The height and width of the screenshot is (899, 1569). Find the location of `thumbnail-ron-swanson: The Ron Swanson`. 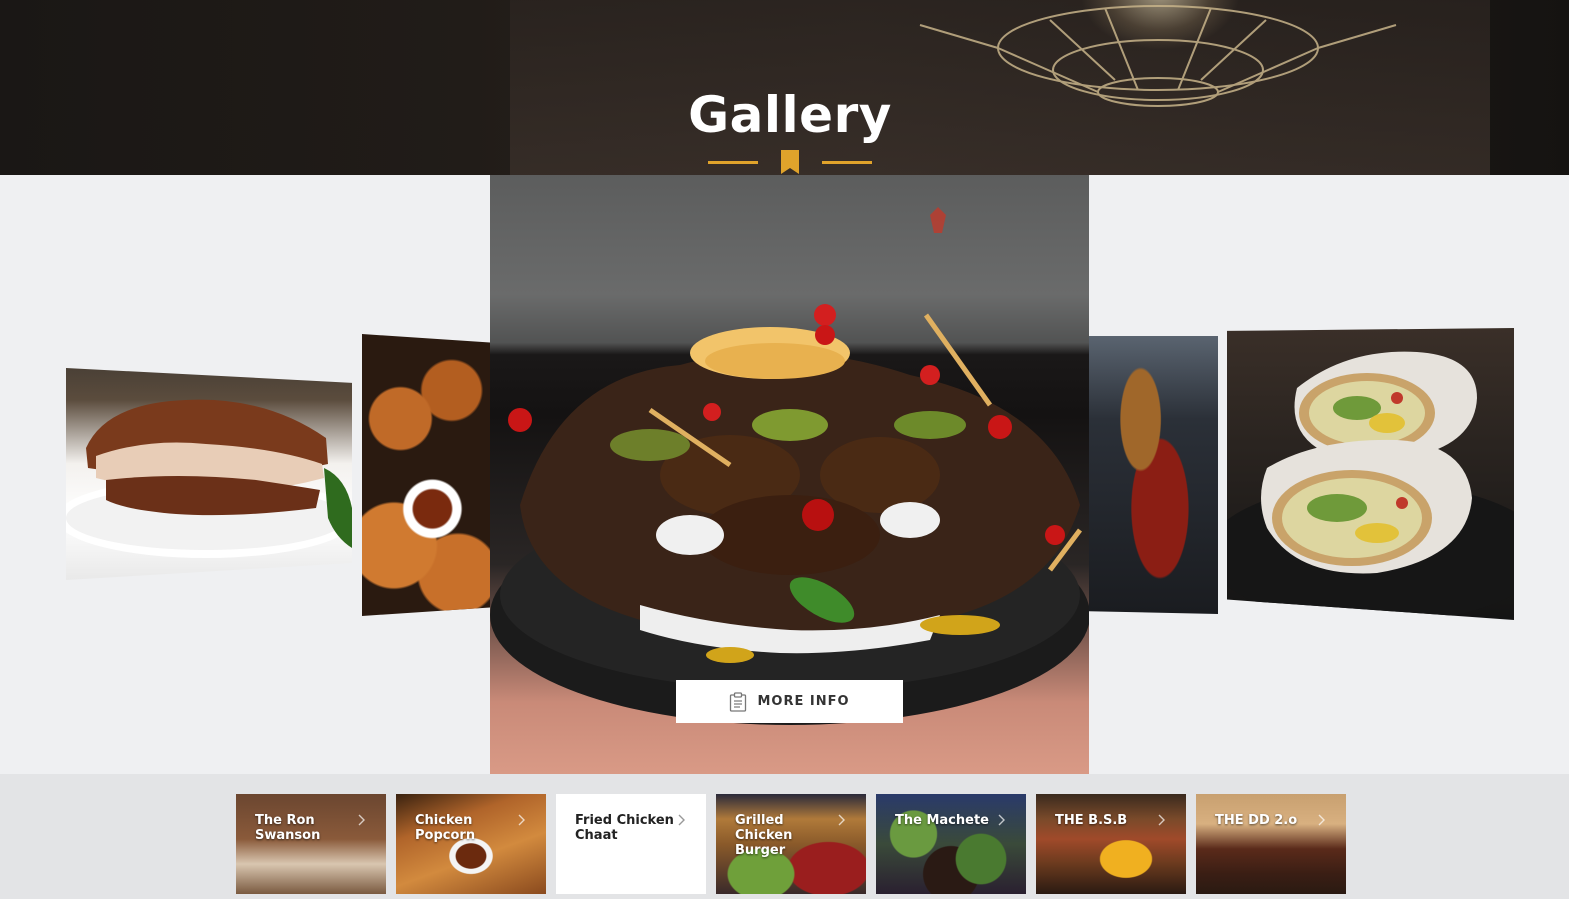

thumbnail-ron-swanson: The Ron Swanson is located at coordinates (311, 844).